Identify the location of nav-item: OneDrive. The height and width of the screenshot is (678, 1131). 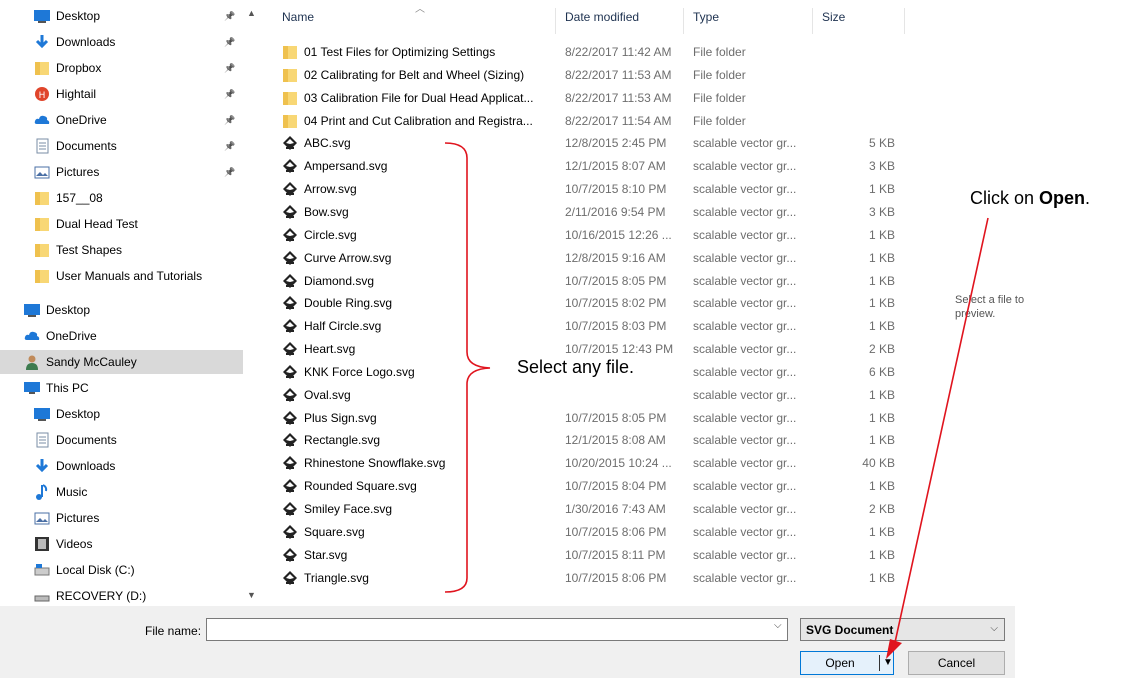
(121, 336).